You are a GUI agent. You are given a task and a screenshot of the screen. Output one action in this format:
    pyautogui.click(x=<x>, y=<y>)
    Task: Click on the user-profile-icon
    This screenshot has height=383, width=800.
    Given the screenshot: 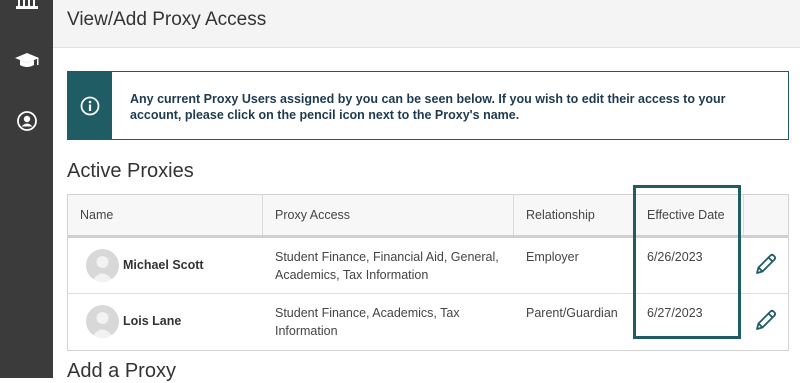 What is the action you would take?
    pyautogui.click(x=26, y=121)
    